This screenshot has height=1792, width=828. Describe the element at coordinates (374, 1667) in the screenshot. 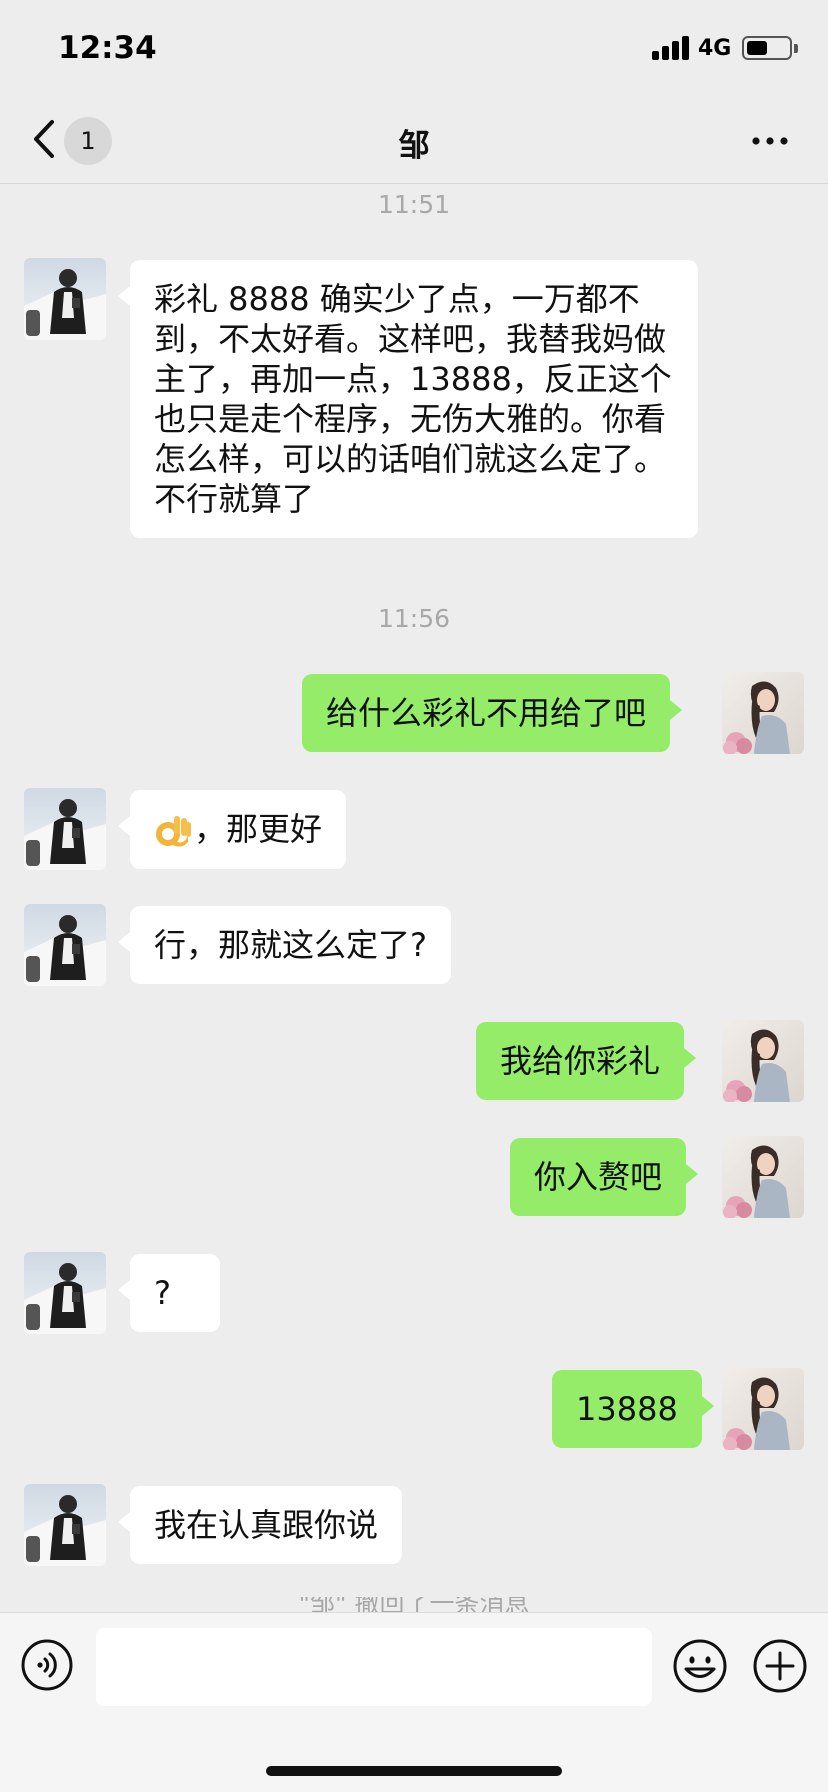

I see `message-input` at that location.